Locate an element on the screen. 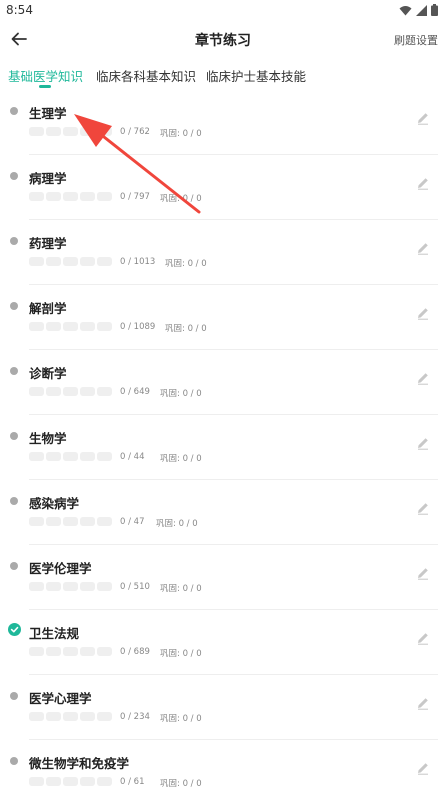 This screenshot has width=446, height=793. chapter-row: 医学伦理学 0 / 510 巩固: 0 / 0 is located at coordinates (223, 577).